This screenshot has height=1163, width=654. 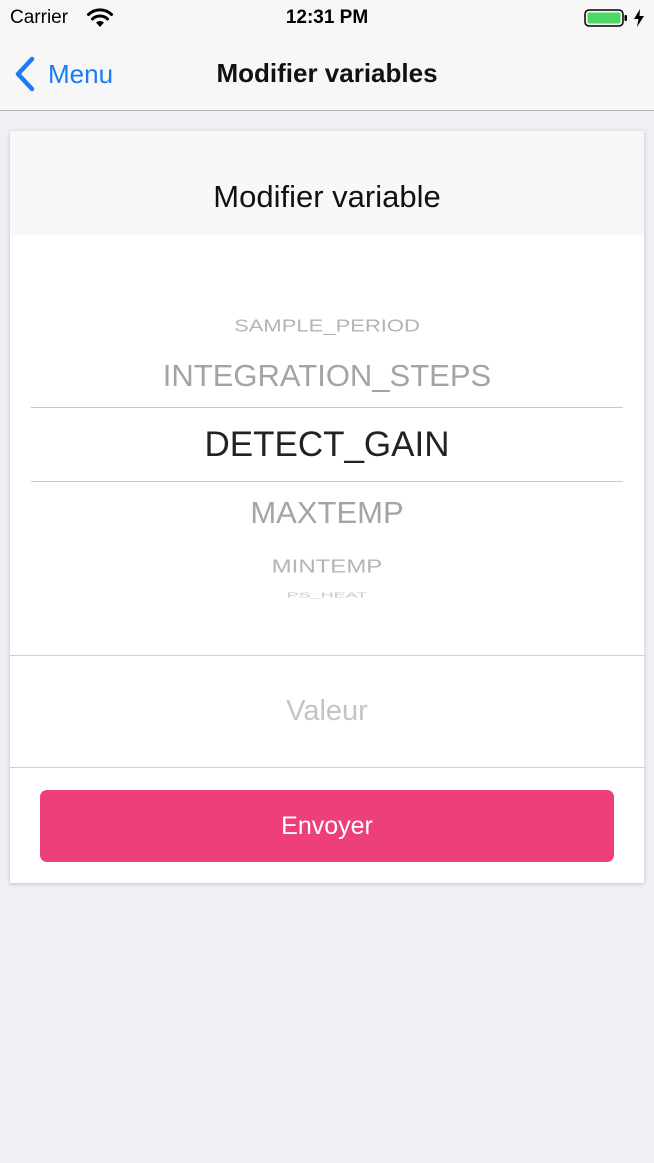 What do you see at coordinates (327, 481) in the screenshot?
I see `picker-selection-bottom-line` at bounding box center [327, 481].